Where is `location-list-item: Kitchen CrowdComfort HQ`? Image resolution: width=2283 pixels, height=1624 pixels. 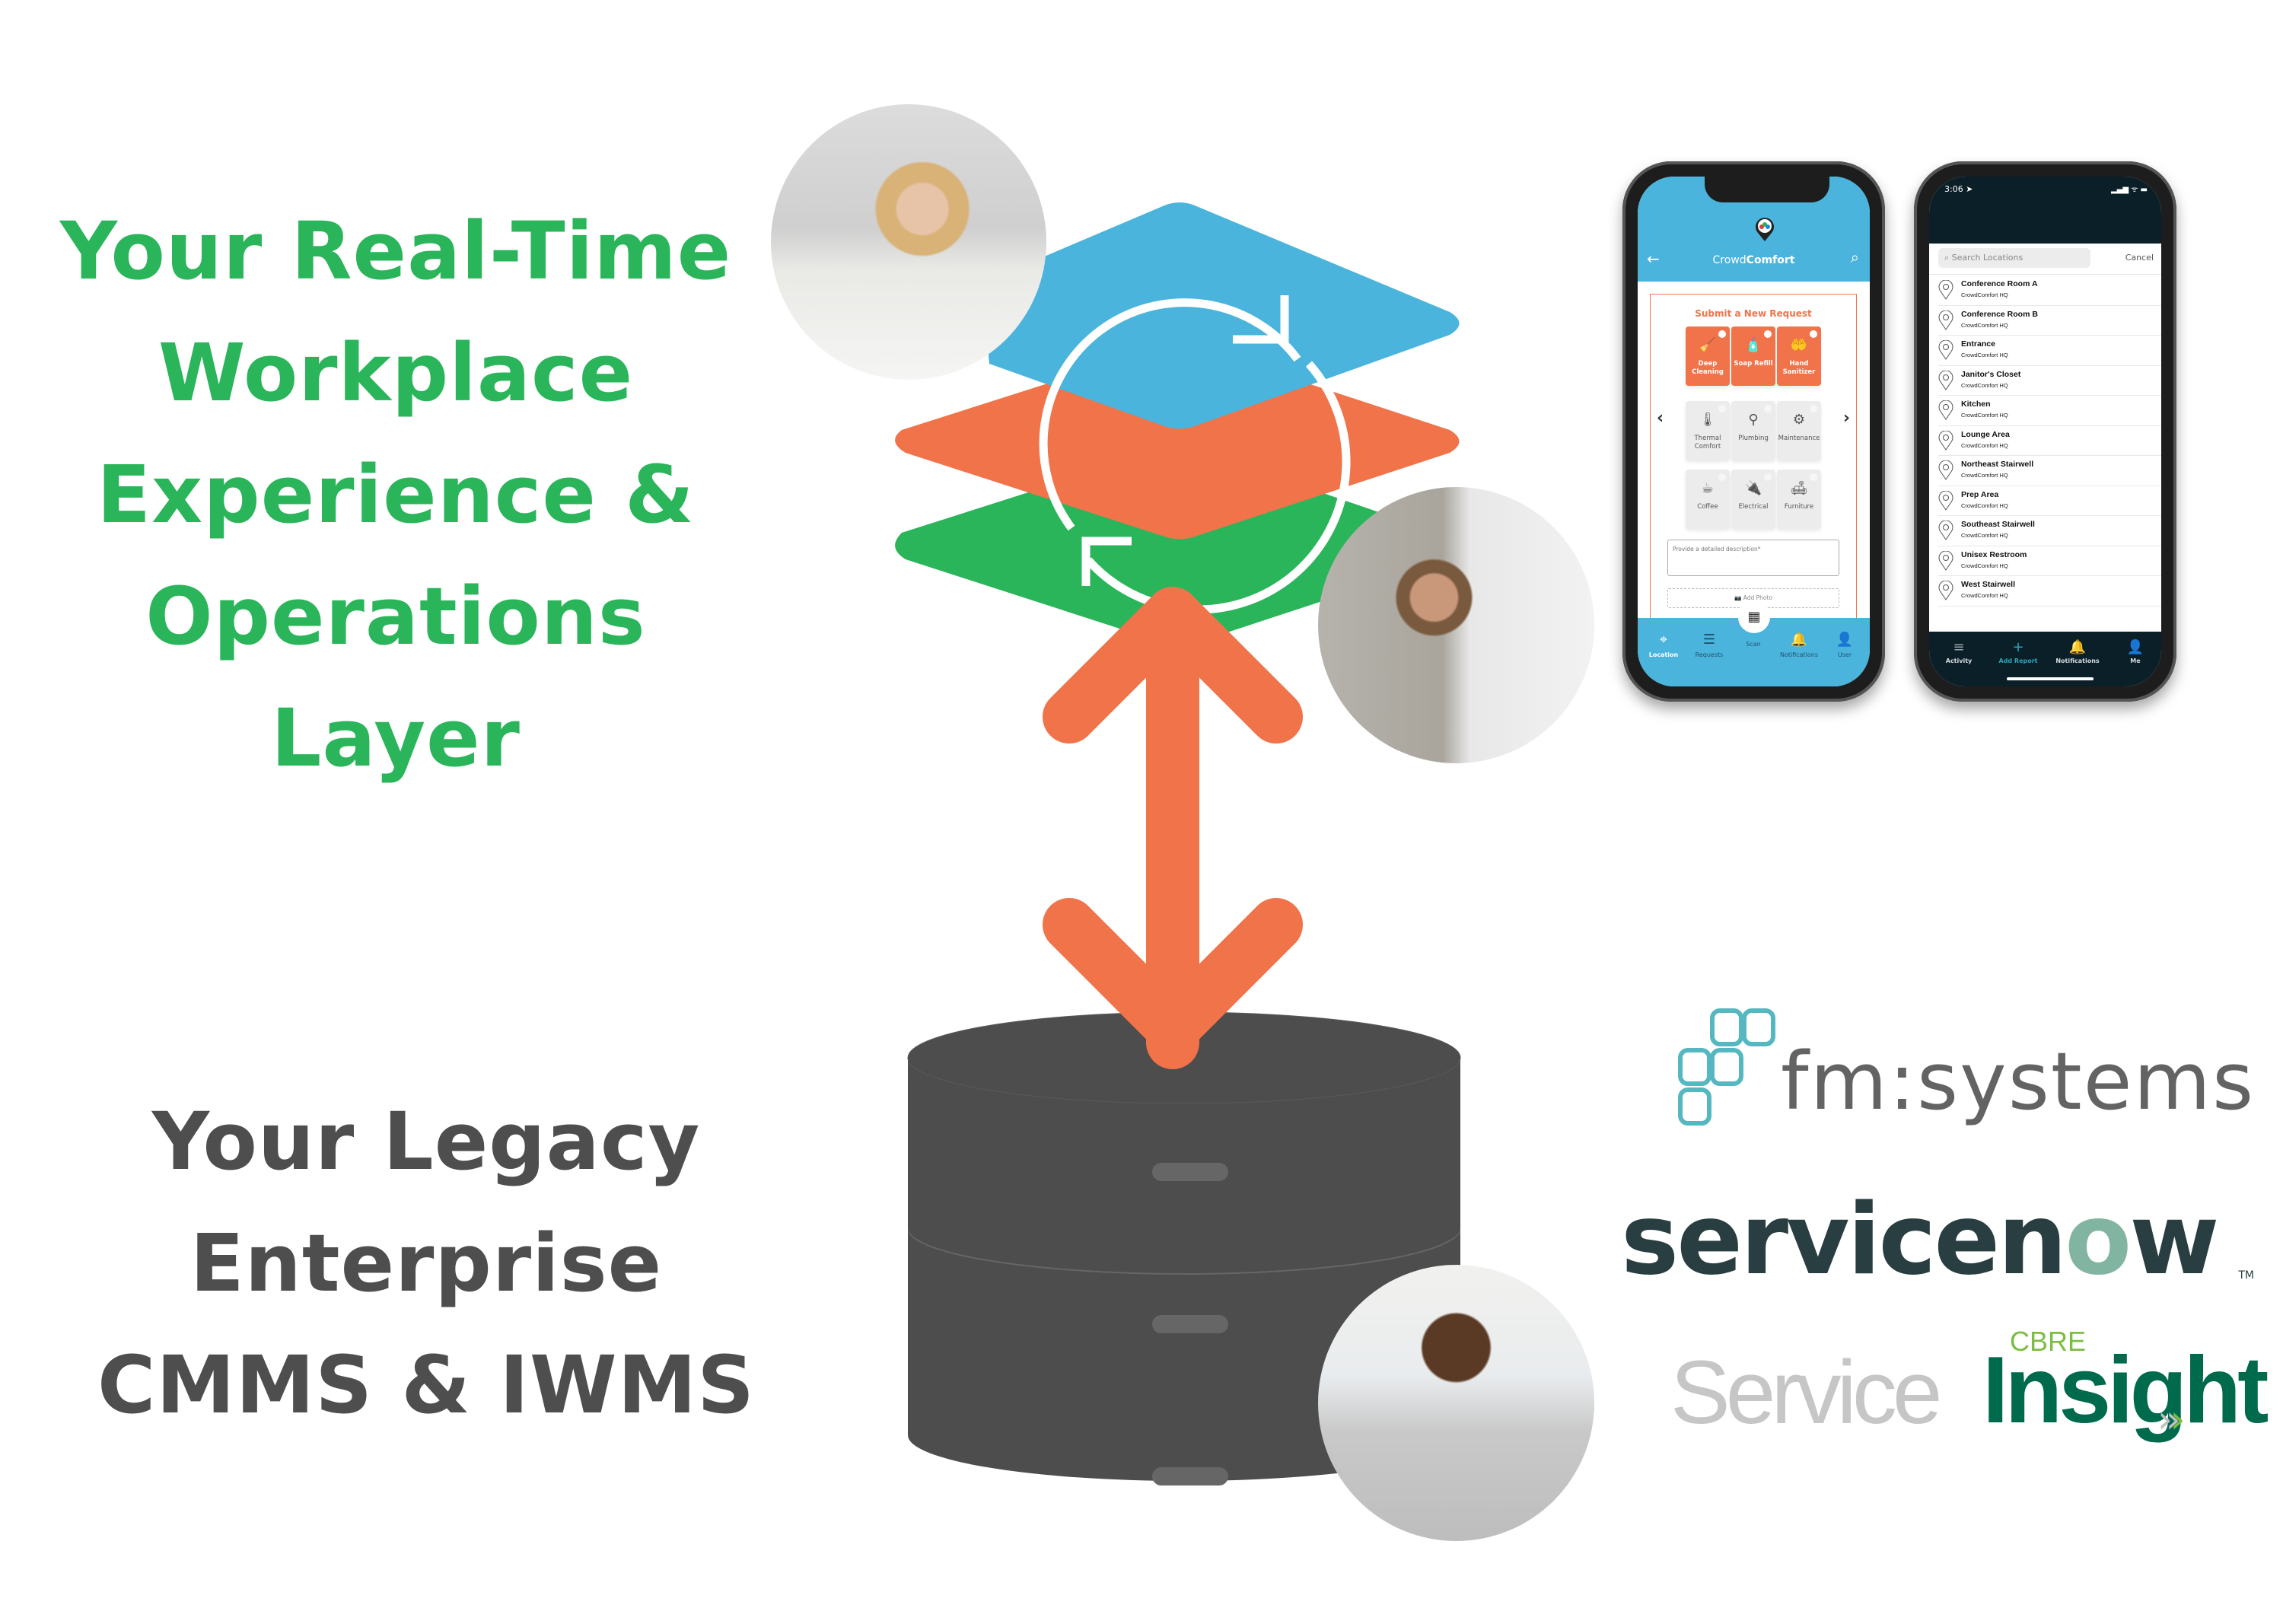 location-list-item: Kitchen CrowdComfort HQ is located at coordinates (2049, 411).